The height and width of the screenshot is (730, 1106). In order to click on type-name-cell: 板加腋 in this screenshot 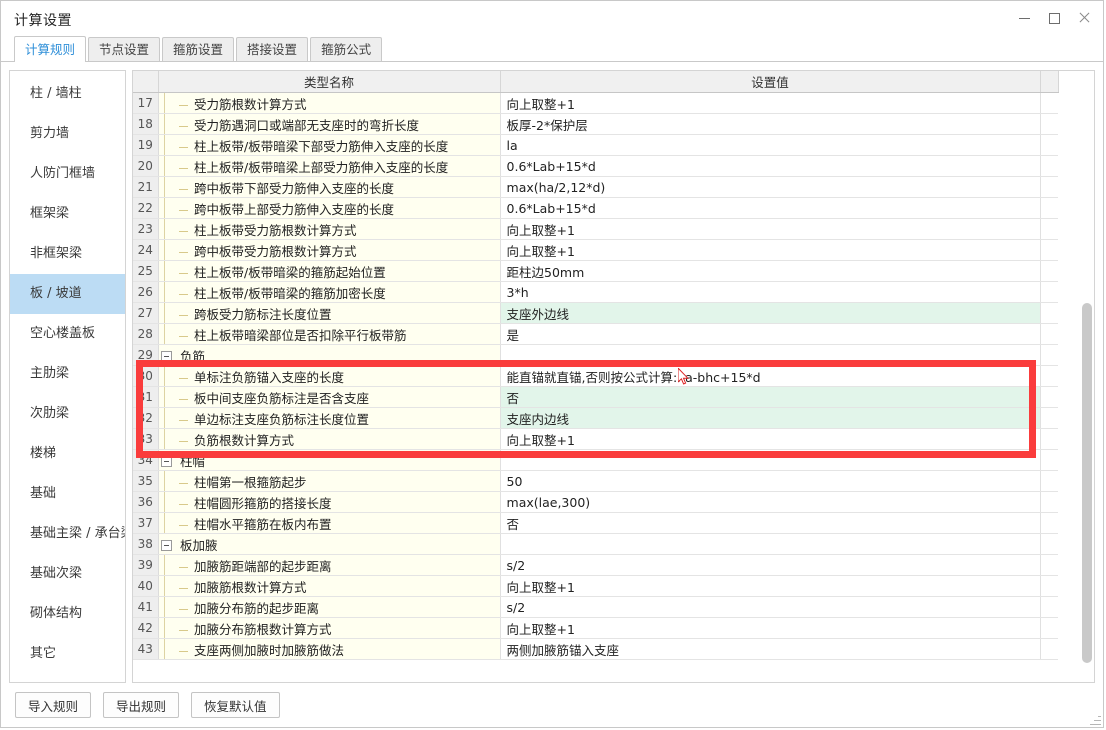, I will do `click(338, 544)`.